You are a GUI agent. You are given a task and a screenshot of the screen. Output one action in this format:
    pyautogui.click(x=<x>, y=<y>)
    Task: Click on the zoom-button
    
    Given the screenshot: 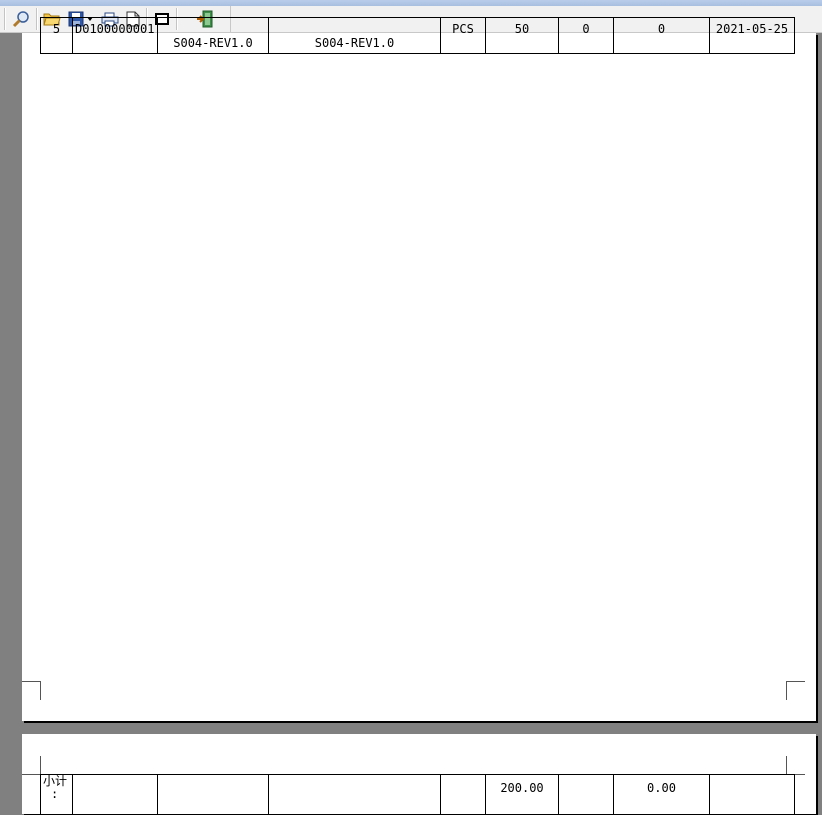 What is the action you would take?
    pyautogui.click(x=21, y=19)
    